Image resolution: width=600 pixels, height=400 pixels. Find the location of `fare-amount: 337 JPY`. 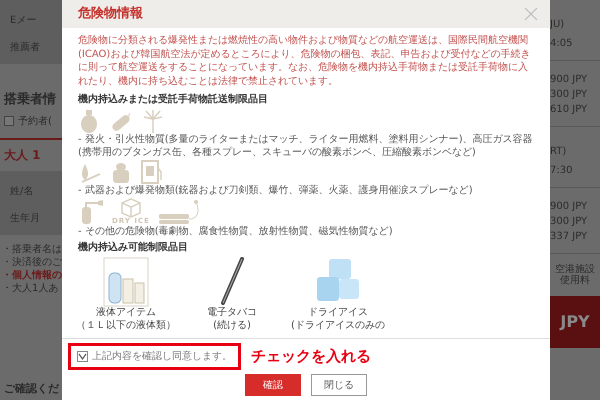

fare-amount: 337 JPY is located at coordinates (569, 236).